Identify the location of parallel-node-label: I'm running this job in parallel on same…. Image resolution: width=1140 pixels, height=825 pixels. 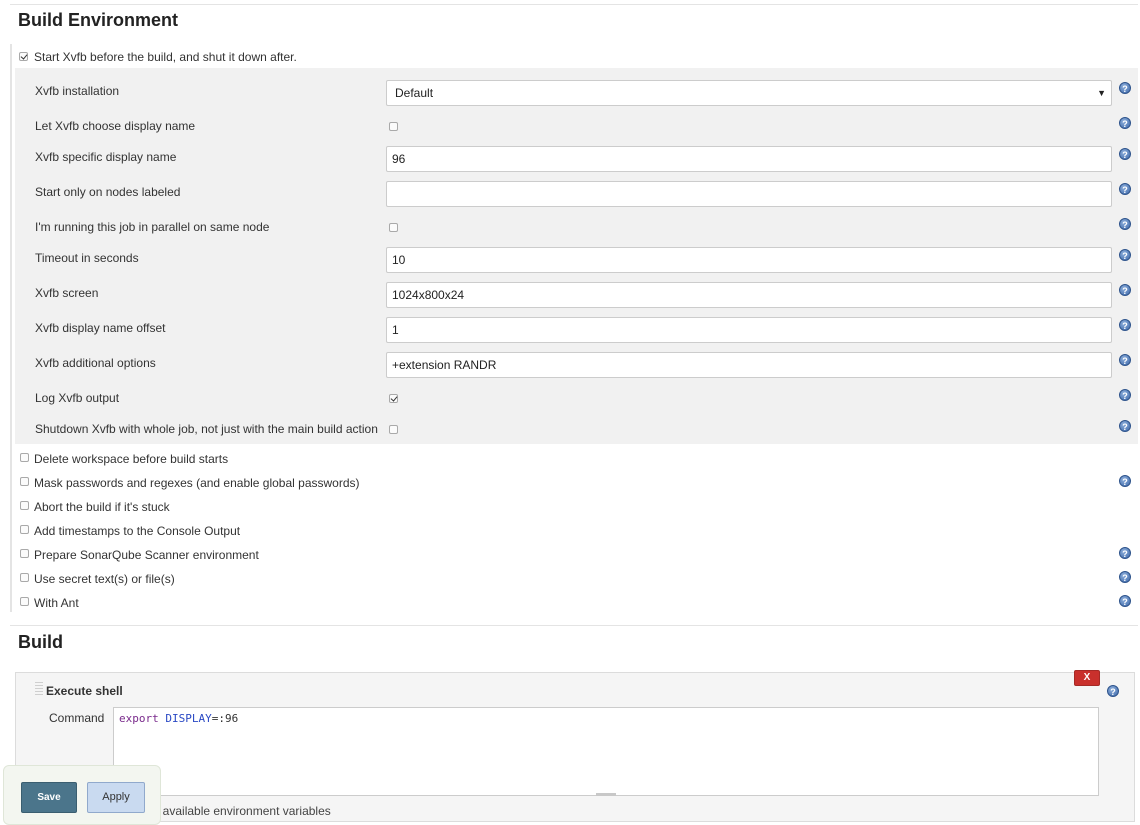
(152, 227).